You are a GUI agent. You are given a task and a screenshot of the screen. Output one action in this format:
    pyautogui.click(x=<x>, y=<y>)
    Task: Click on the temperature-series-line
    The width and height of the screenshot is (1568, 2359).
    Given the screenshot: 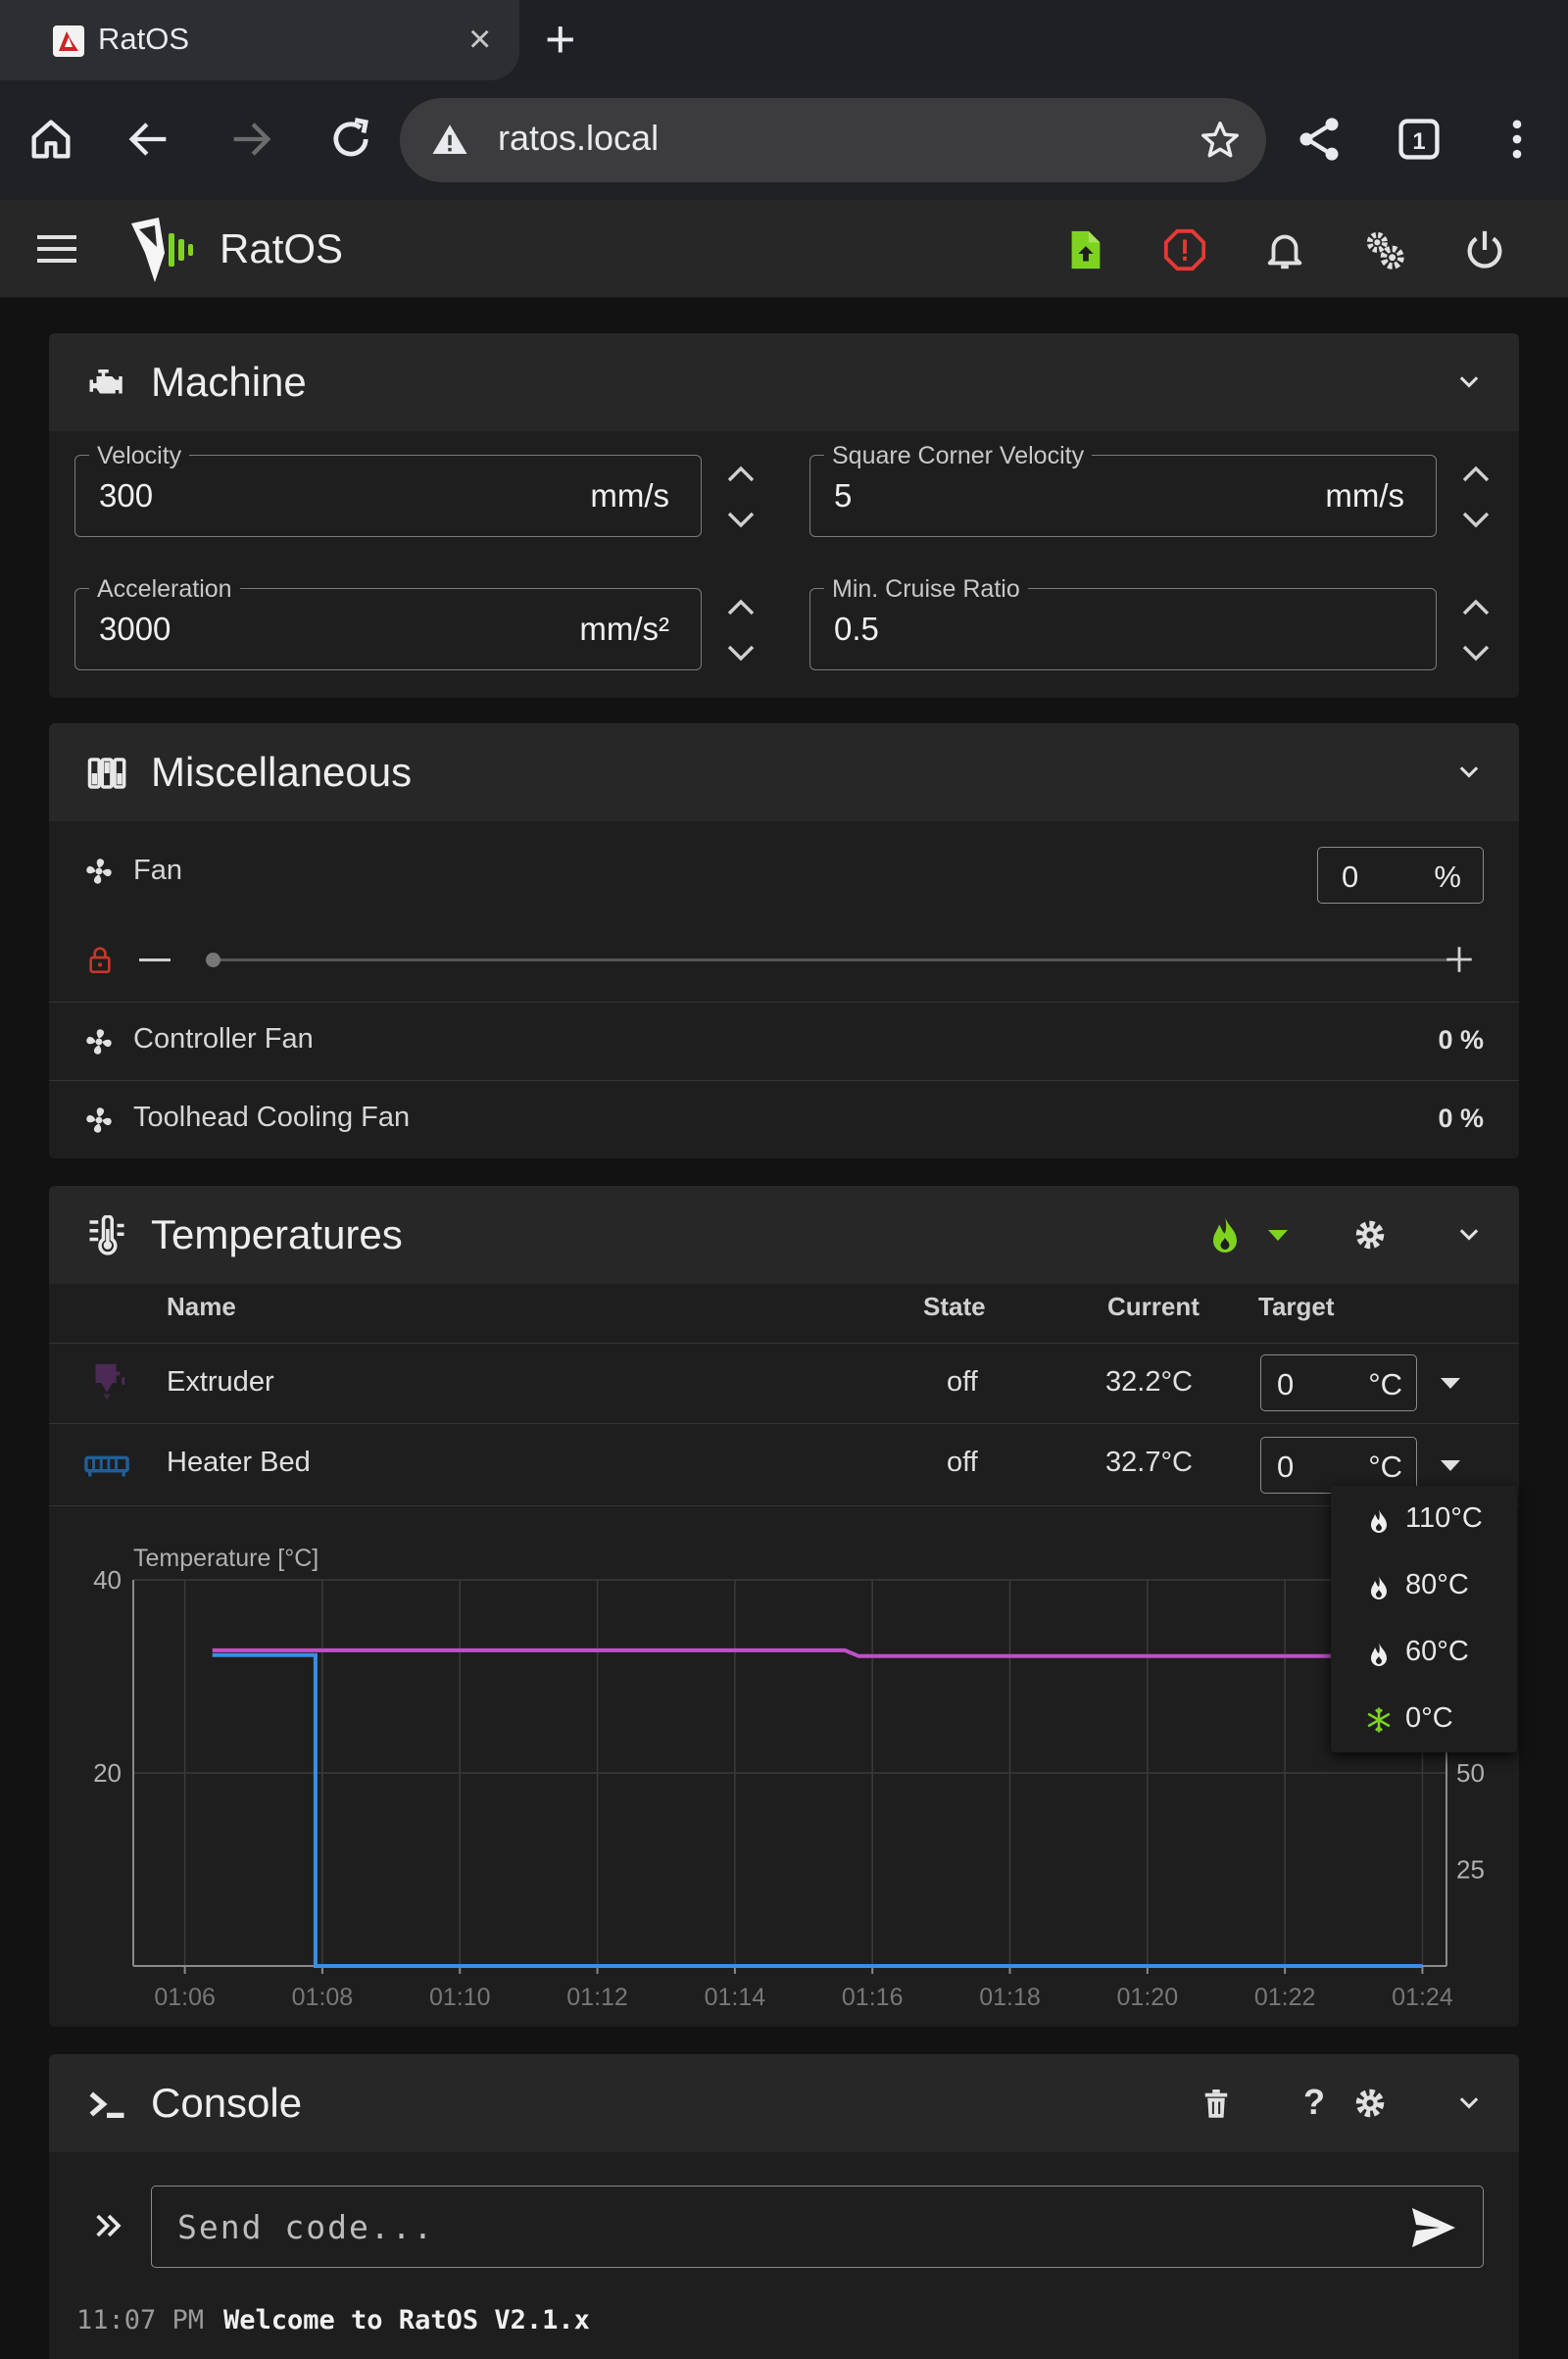 What is the action you would take?
    pyautogui.click(x=817, y=1810)
    